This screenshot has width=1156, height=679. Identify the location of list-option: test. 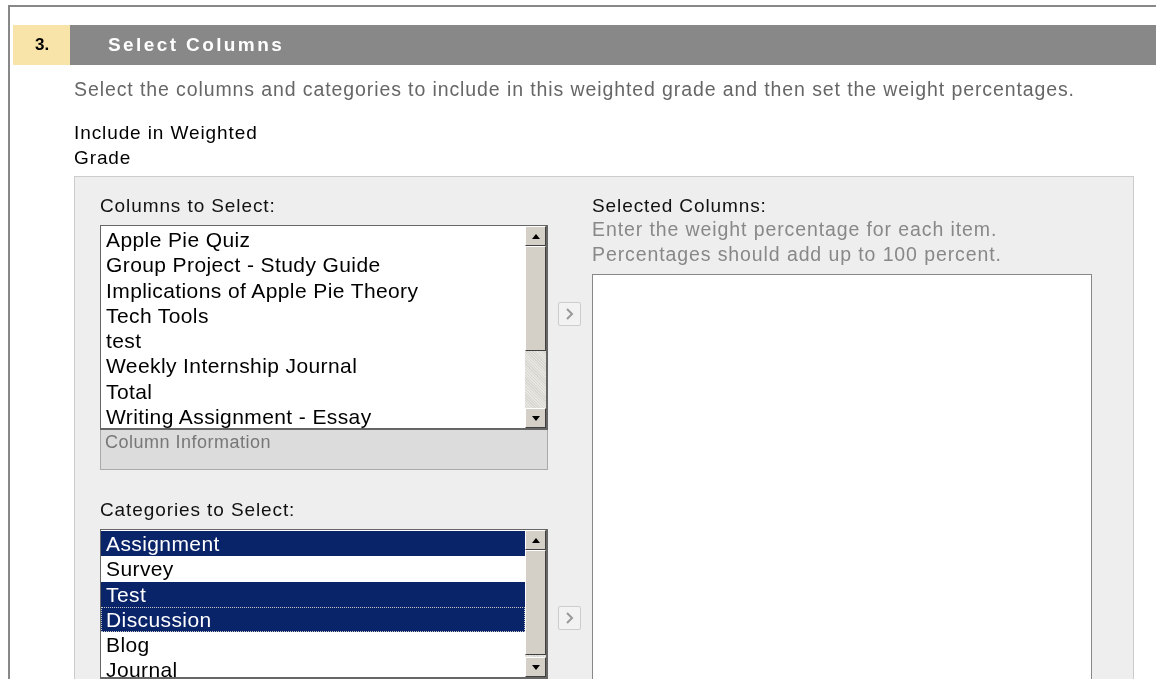
(313, 341).